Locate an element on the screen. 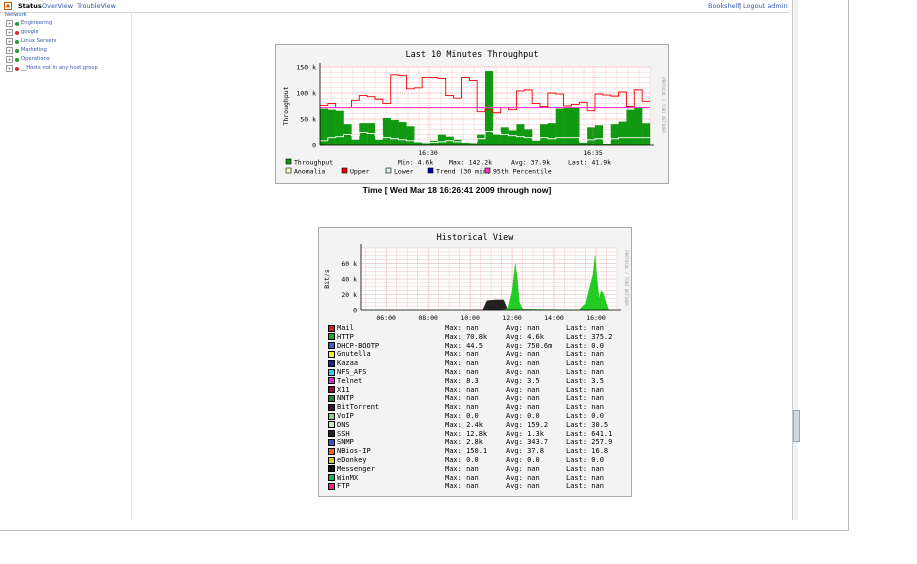 This screenshot has width=917, height=564. protocol-name: Gnutella is located at coordinates (354, 354).